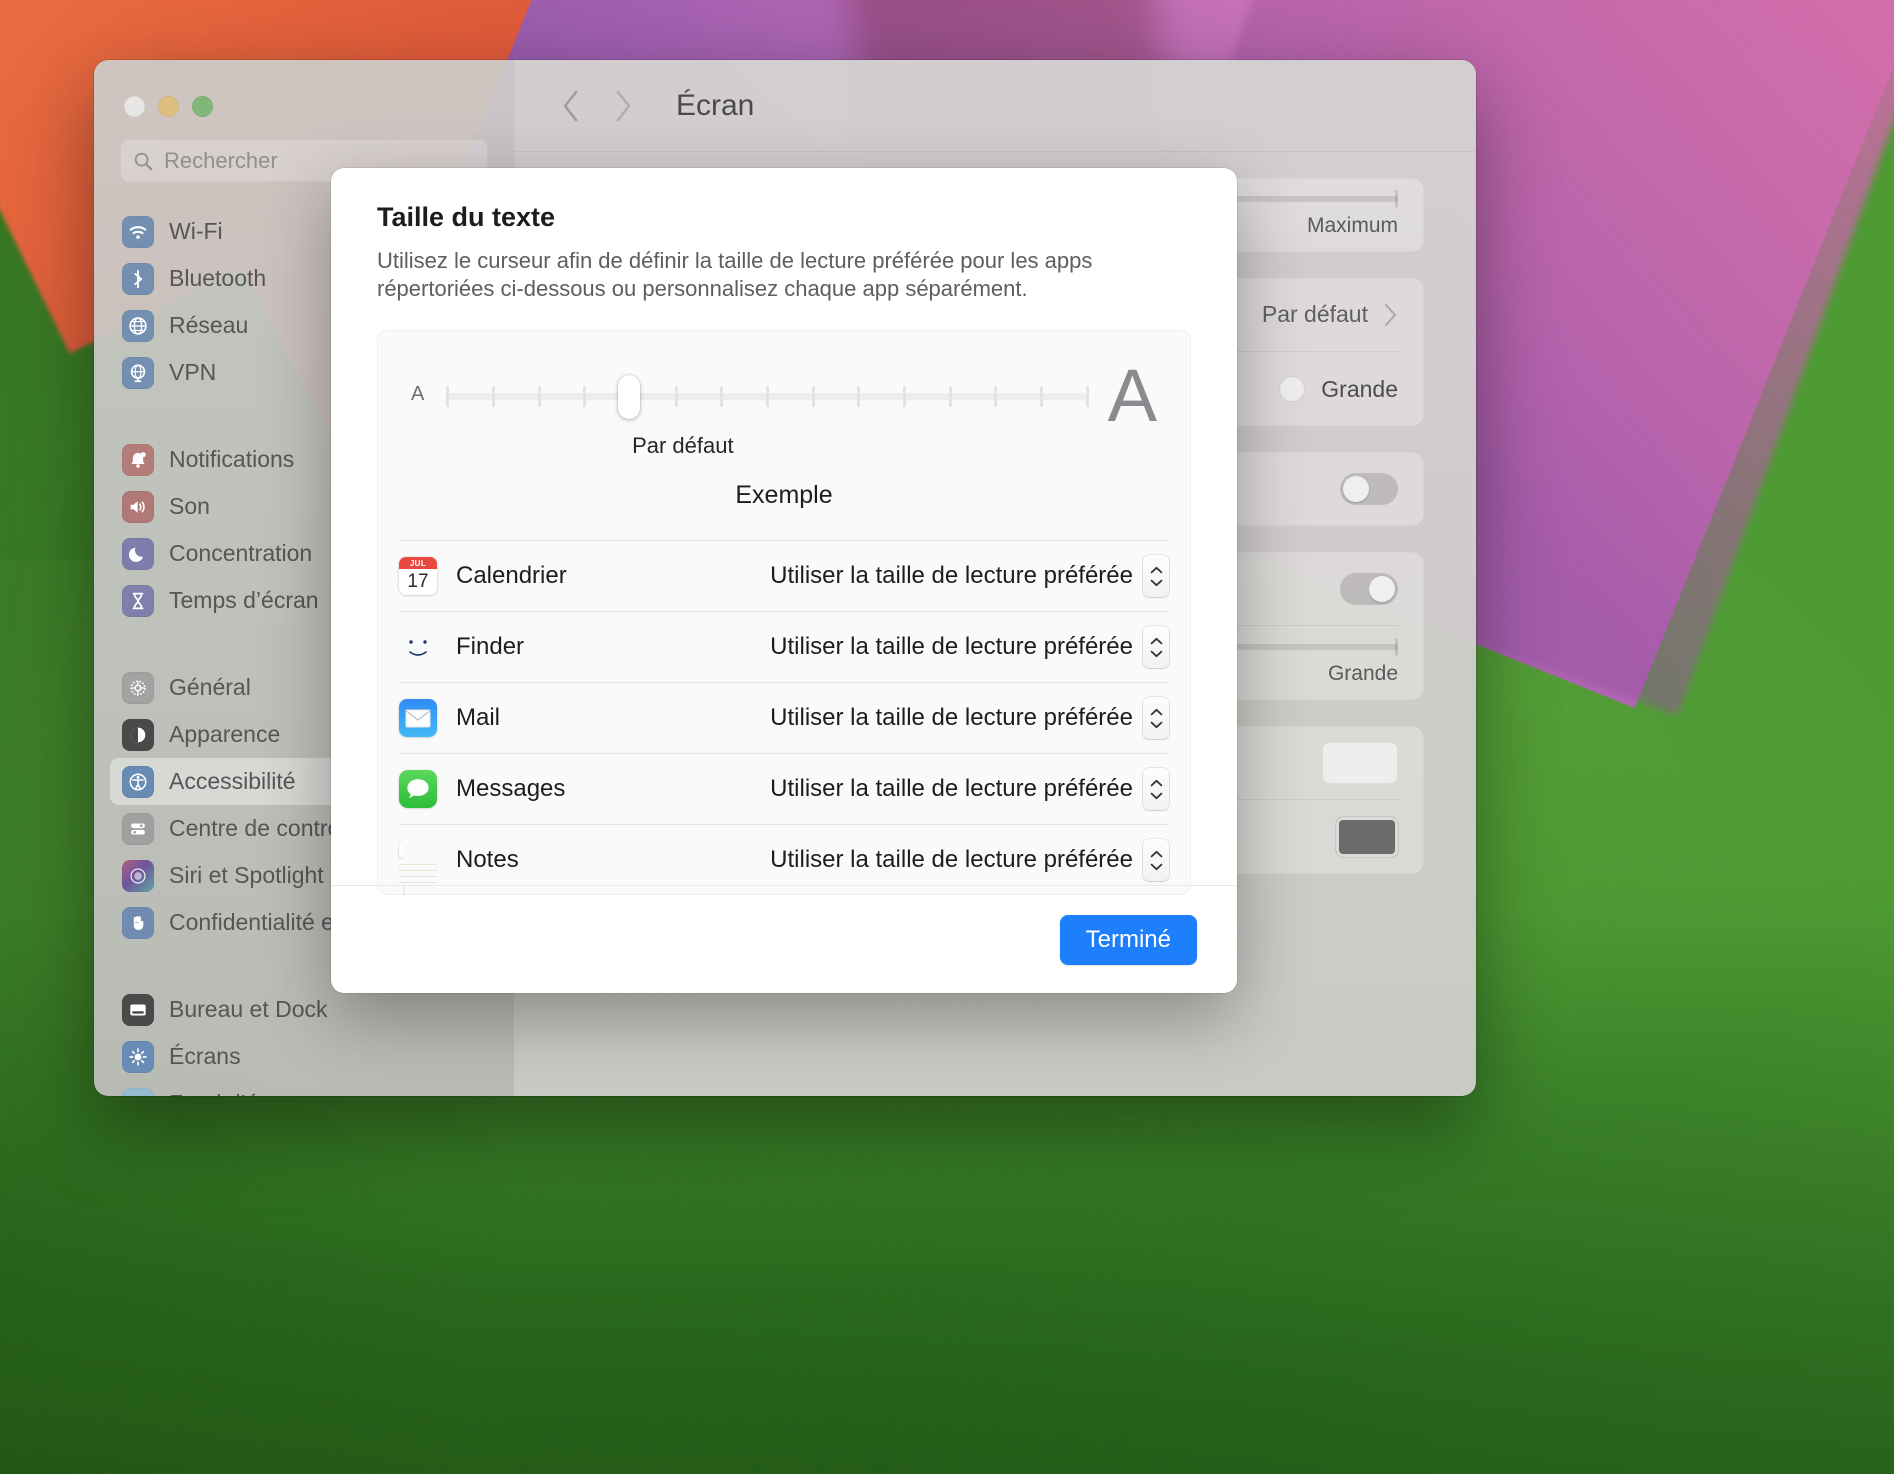  I want to click on brightness-icon, so click(138, 1056).